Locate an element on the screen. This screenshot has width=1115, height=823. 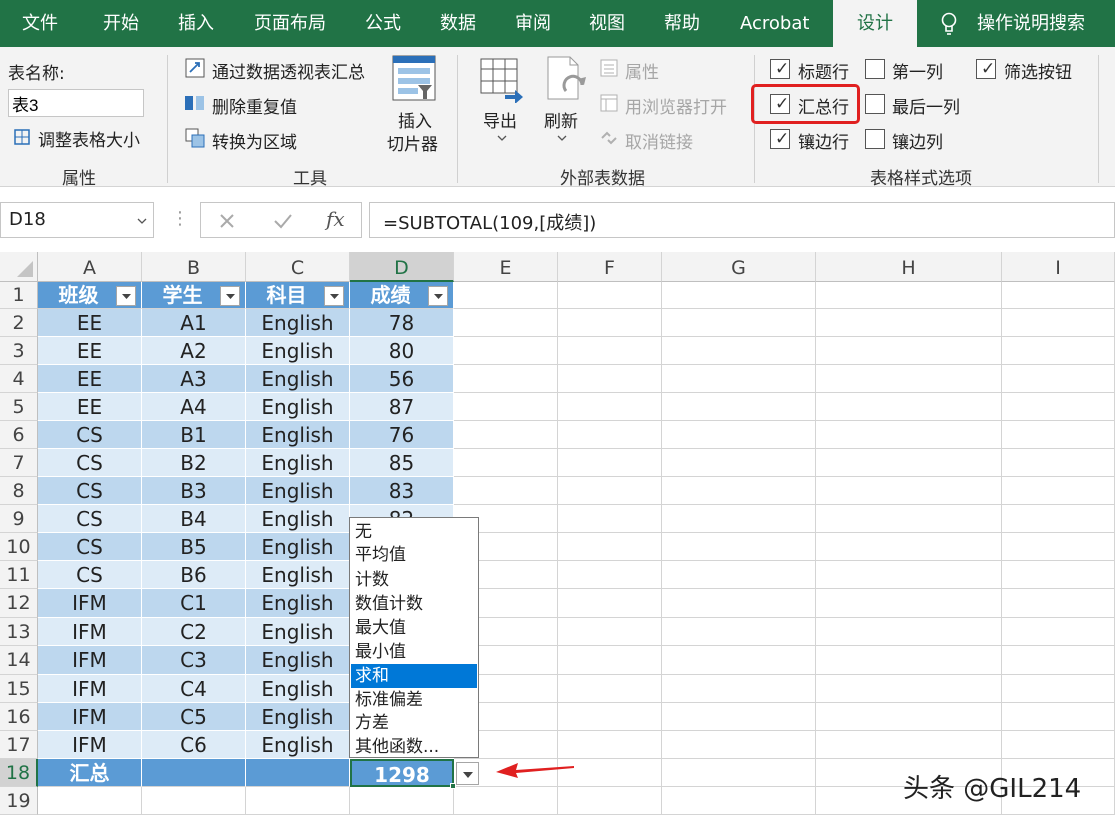
tab-page-layout: 页面布局 is located at coordinates (290, 23).